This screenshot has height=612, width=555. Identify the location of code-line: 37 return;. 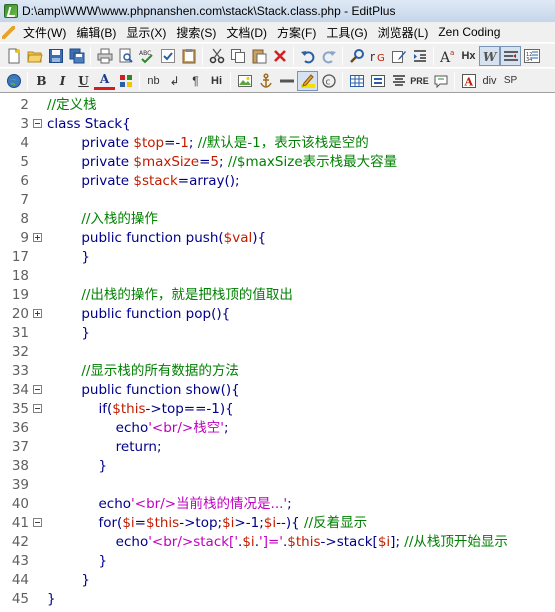
(277, 447).